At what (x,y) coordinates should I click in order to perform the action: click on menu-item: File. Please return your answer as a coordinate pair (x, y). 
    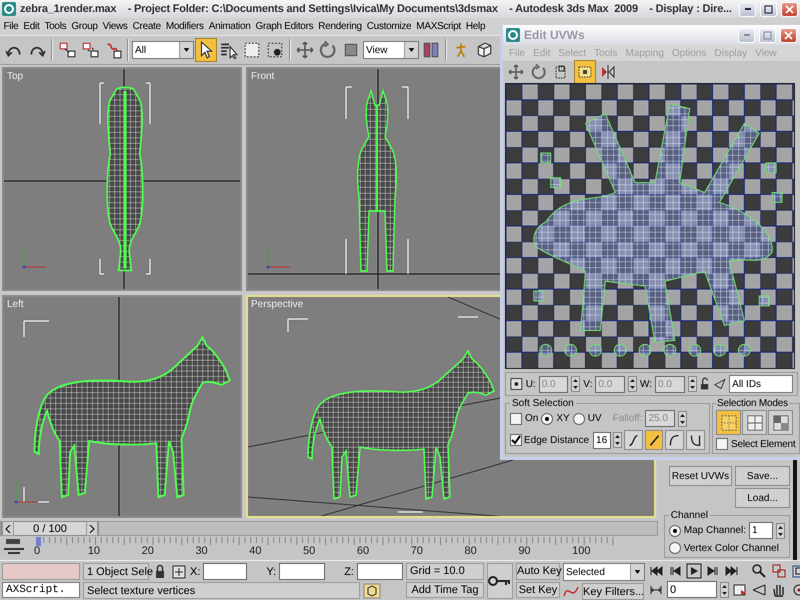
    Looking at the image, I should click on (11, 26).